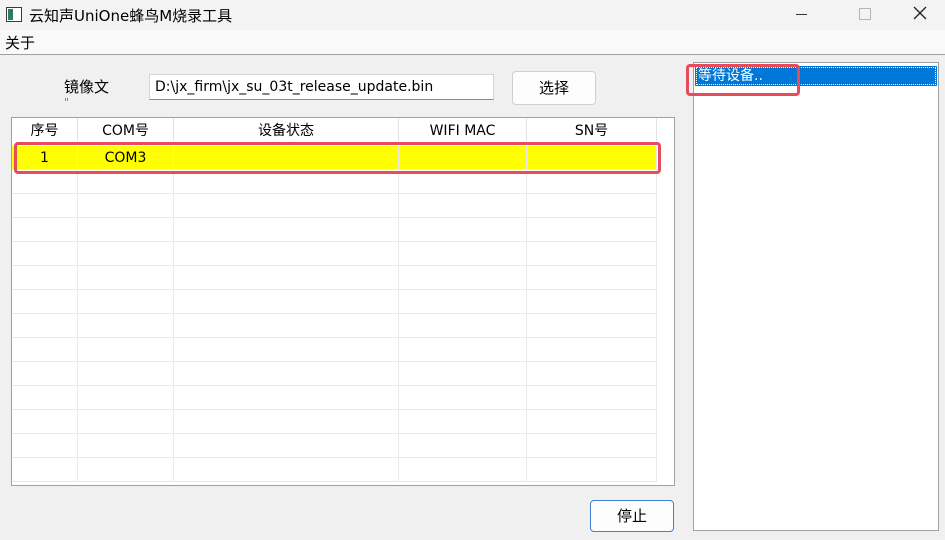 The image size is (945, 540). Describe the element at coordinates (632, 516) in the screenshot. I see `stop-button: 停止` at that location.